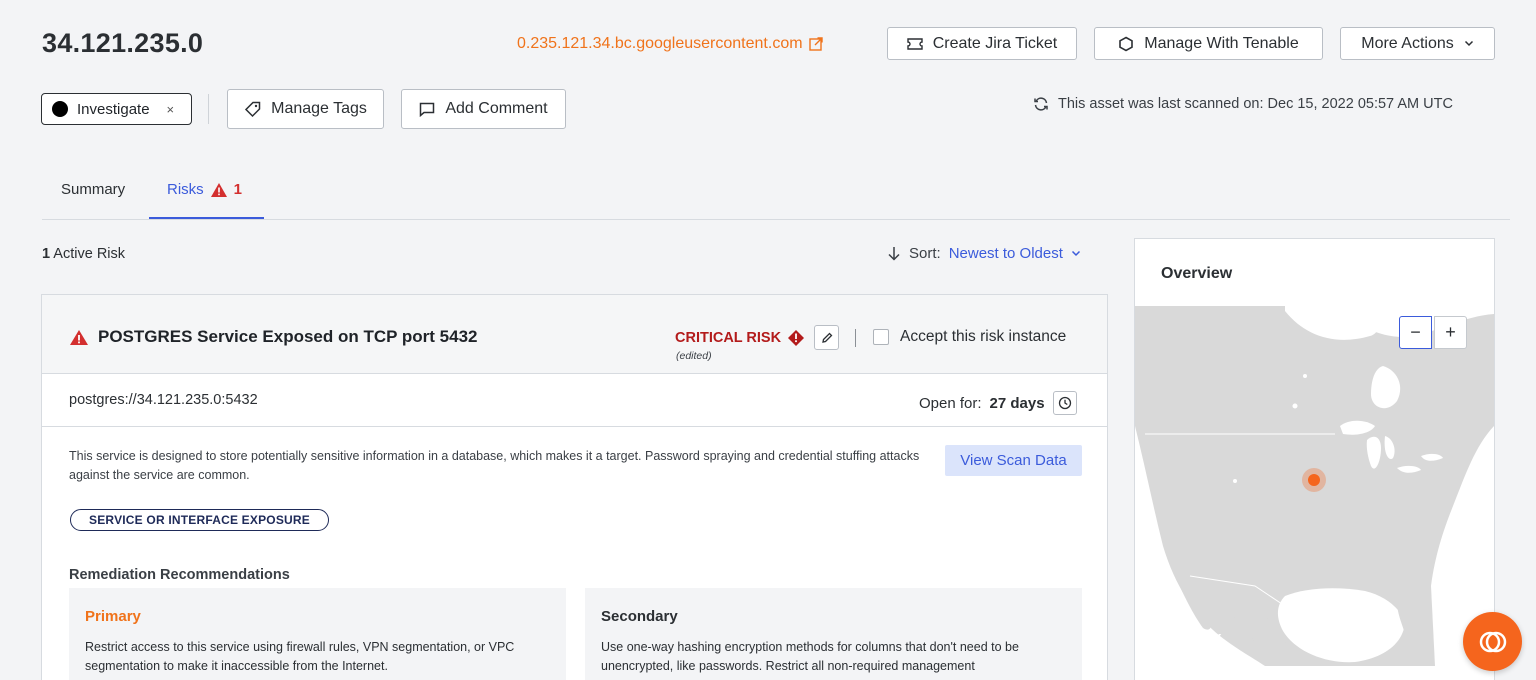 The image size is (1536, 680). I want to click on status-chip-label: Investigate, so click(113, 109).